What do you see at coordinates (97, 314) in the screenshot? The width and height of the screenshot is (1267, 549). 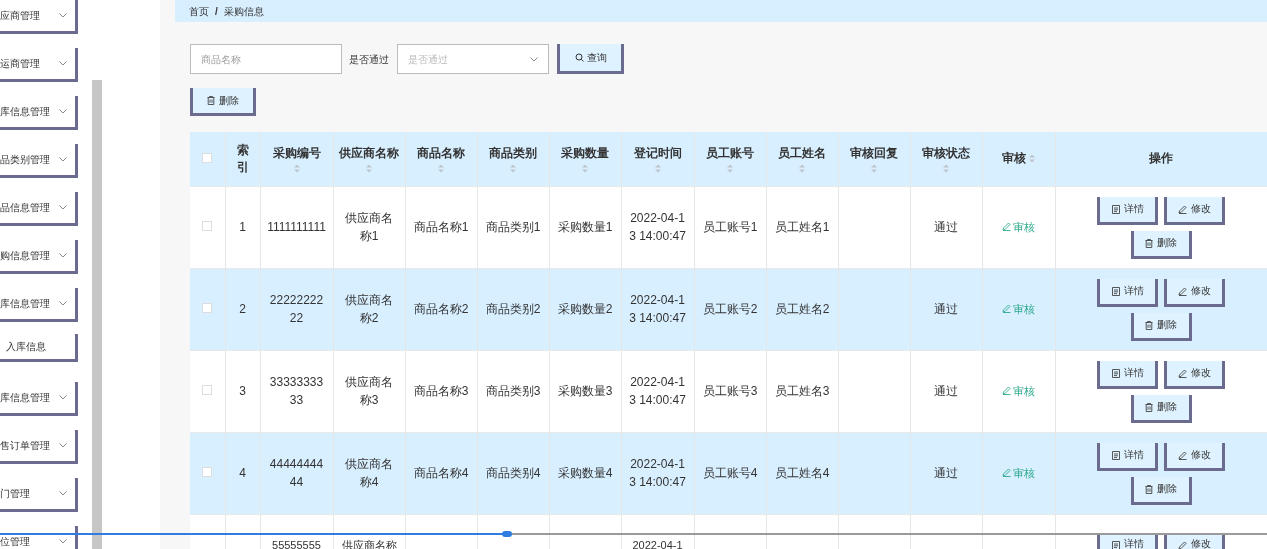 I see `sidebar-scrollbar` at bounding box center [97, 314].